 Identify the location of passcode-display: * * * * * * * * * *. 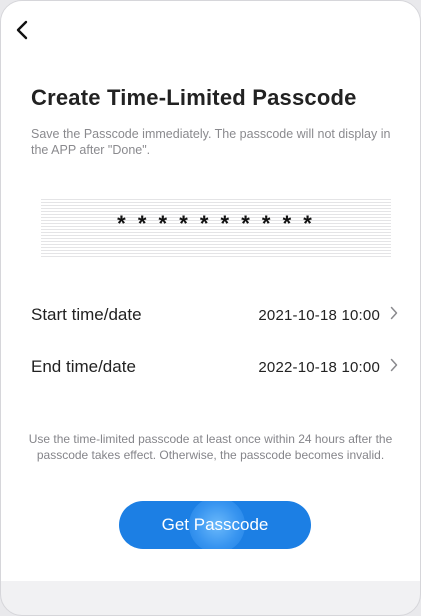
(216, 227).